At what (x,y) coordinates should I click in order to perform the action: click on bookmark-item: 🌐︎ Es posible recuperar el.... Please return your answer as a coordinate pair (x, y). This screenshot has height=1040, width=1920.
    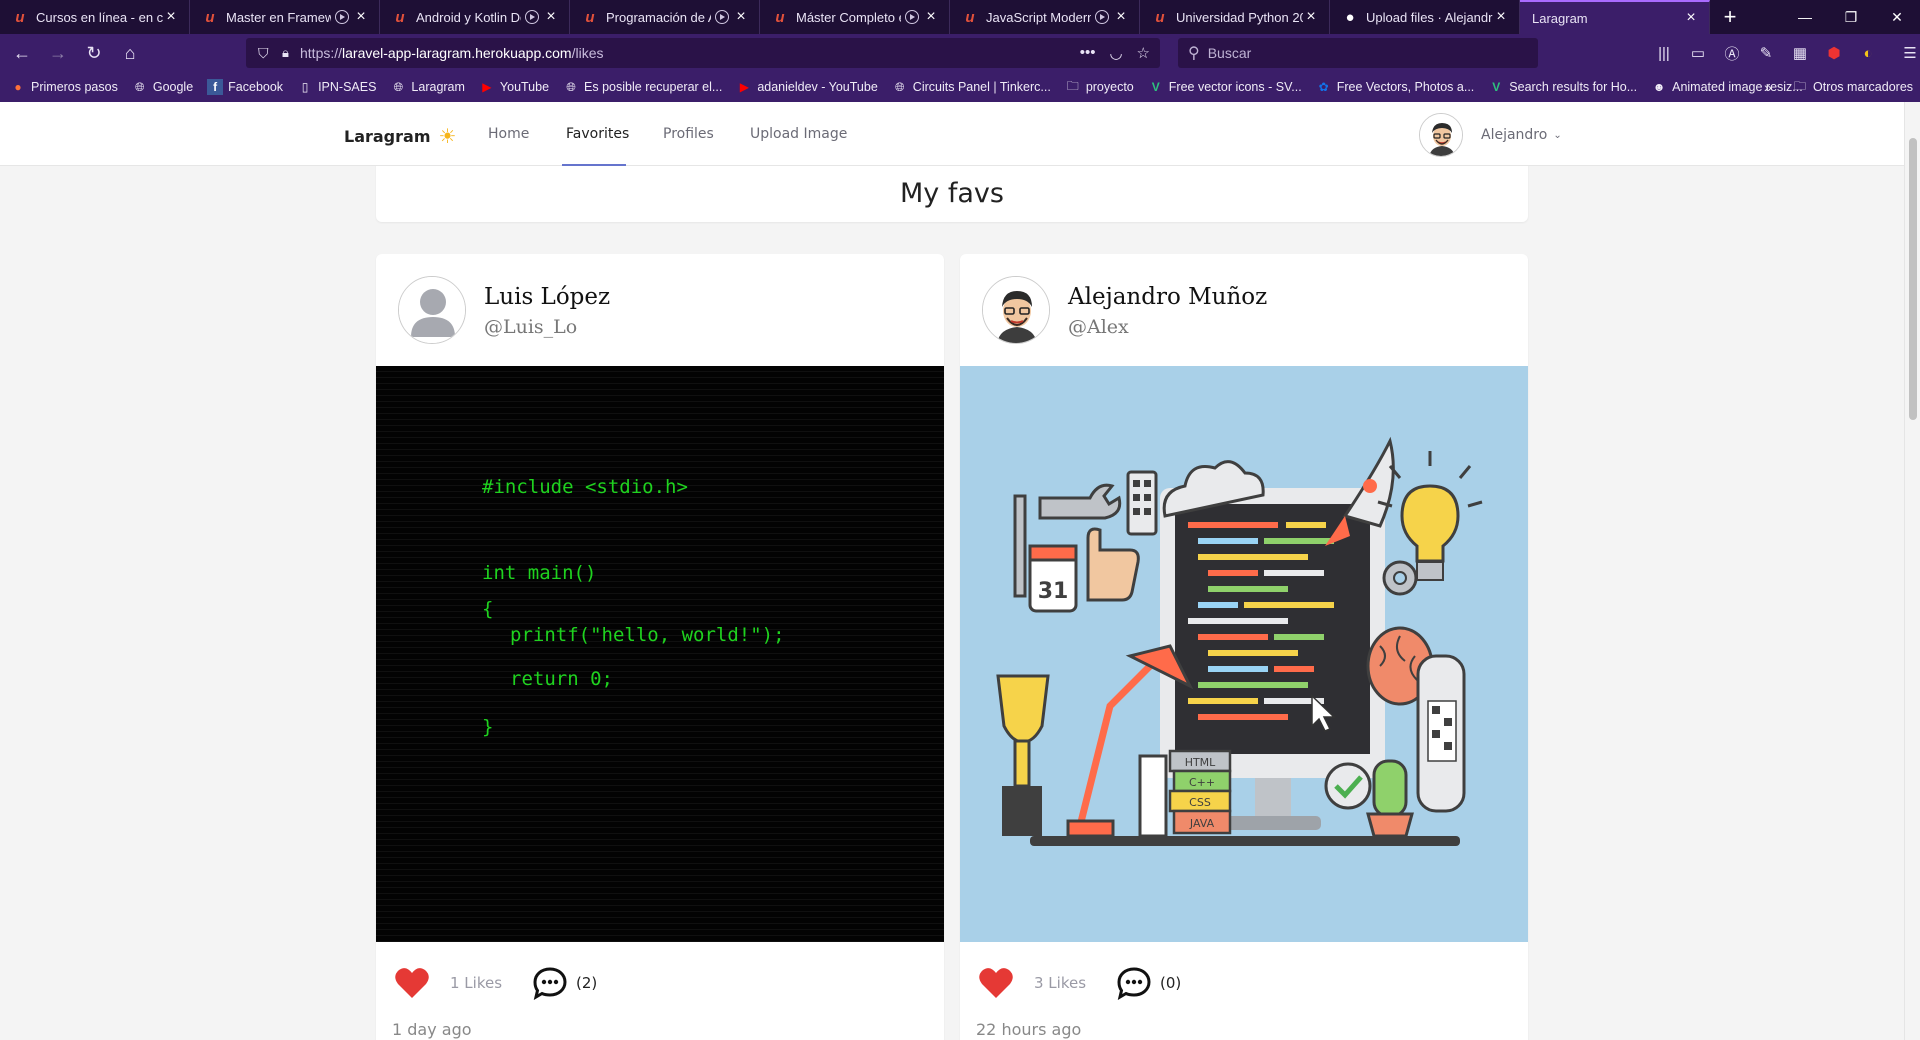
    Looking at the image, I should click on (642, 87).